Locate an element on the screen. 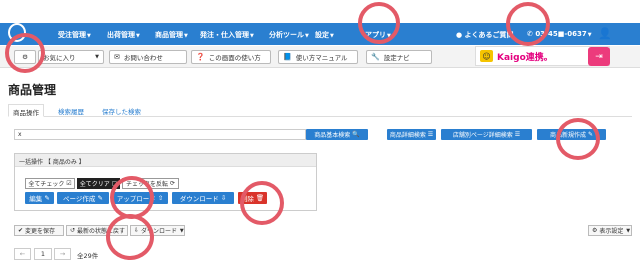 The height and width of the screenshot is (269, 640). tab-saved-searches: 保存した検索 is located at coordinates (121, 110).